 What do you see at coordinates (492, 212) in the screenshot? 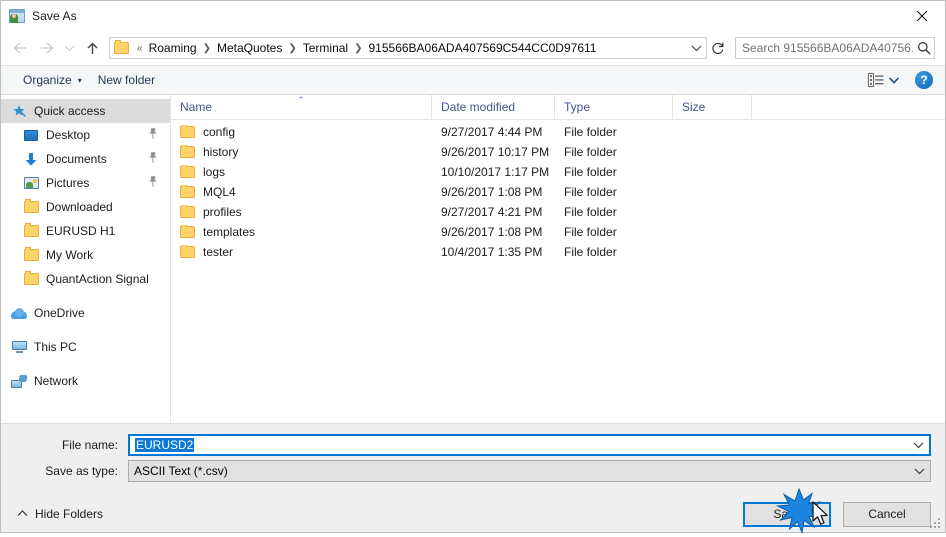
I see `file-date: 9/27/2017 4:21 PM` at bounding box center [492, 212].